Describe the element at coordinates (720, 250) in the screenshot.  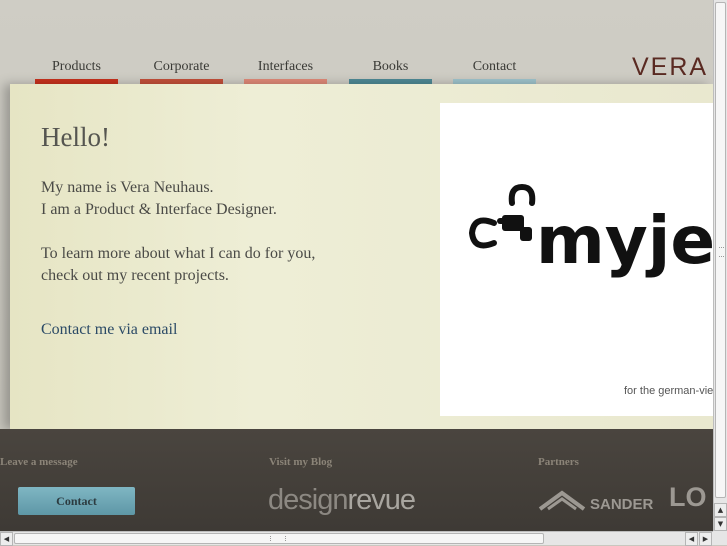
I see `vertical-scroll-thumb` at that location.